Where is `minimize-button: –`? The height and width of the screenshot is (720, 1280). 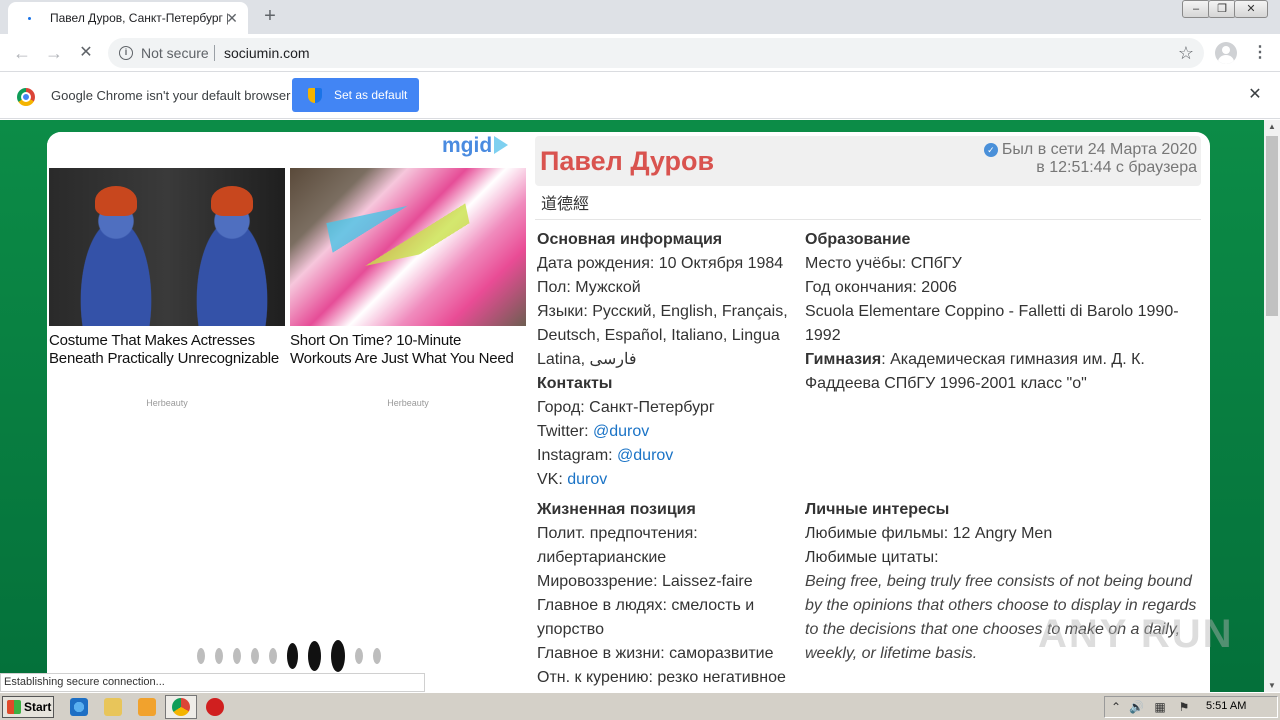 minimize-button: – is located at coordinates (1196, 9).